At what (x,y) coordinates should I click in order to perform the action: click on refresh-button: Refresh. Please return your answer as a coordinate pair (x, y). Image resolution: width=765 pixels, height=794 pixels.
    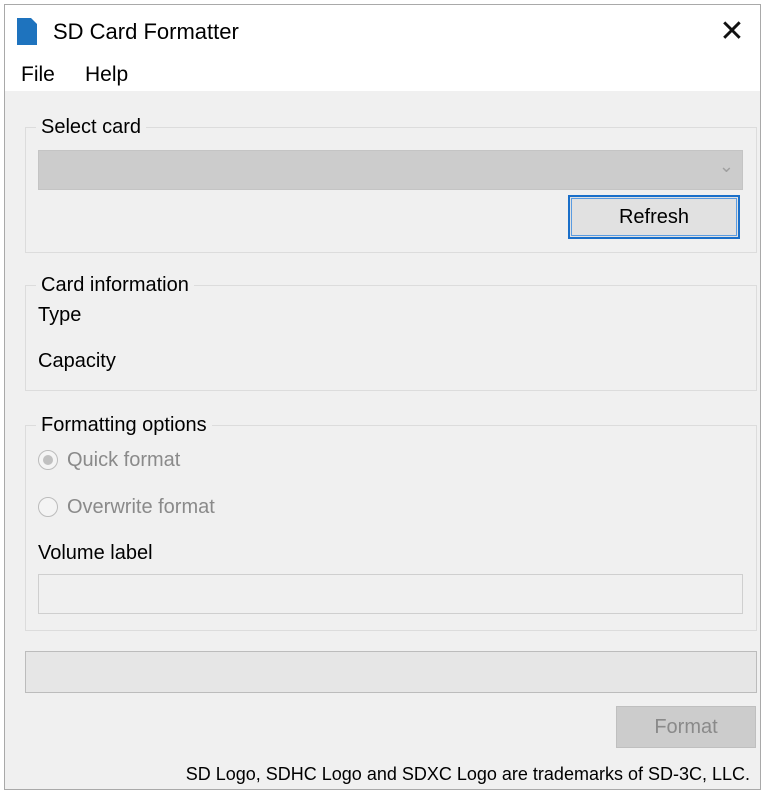
    Looking at the image, I should click on (654, 217).